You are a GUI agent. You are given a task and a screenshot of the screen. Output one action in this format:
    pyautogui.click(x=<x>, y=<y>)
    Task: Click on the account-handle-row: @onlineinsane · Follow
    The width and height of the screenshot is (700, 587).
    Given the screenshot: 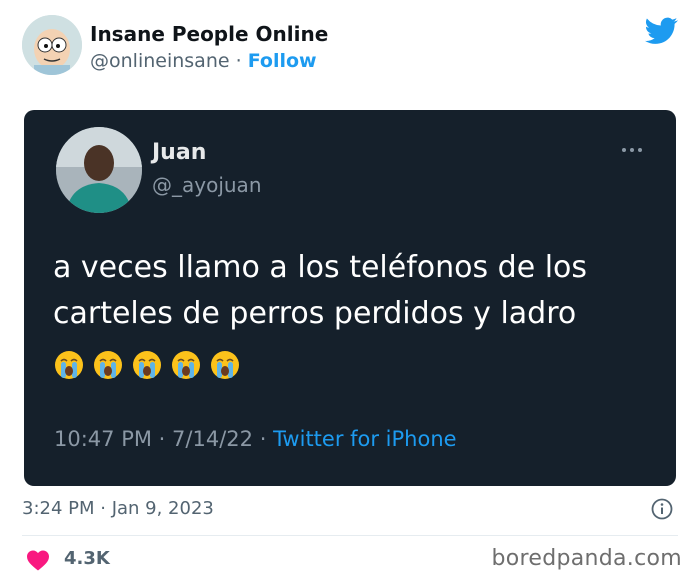 What is the action you would take?
    pyautogui.click(x=203, y=61)
    